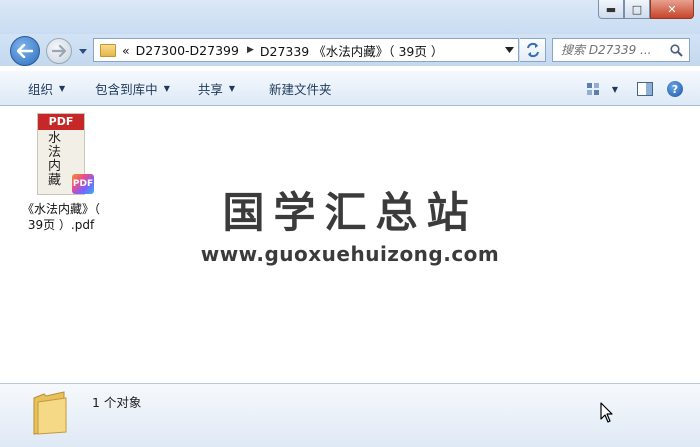 Image resolution: width=700 pixels, height=447 pixels. I want to click on refresh-button, so click(533, 50).